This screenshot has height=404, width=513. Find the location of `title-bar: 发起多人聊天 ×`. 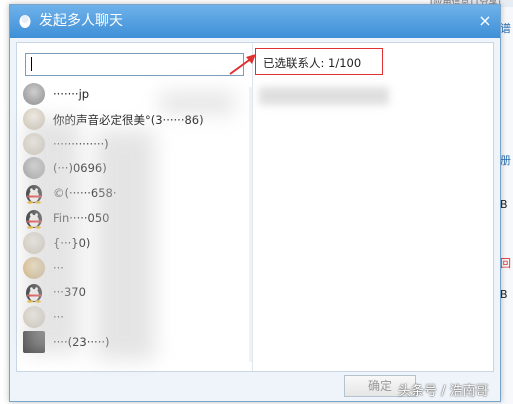

title-bar: 发起多人聊天 × is located at coordinates (255, 21).